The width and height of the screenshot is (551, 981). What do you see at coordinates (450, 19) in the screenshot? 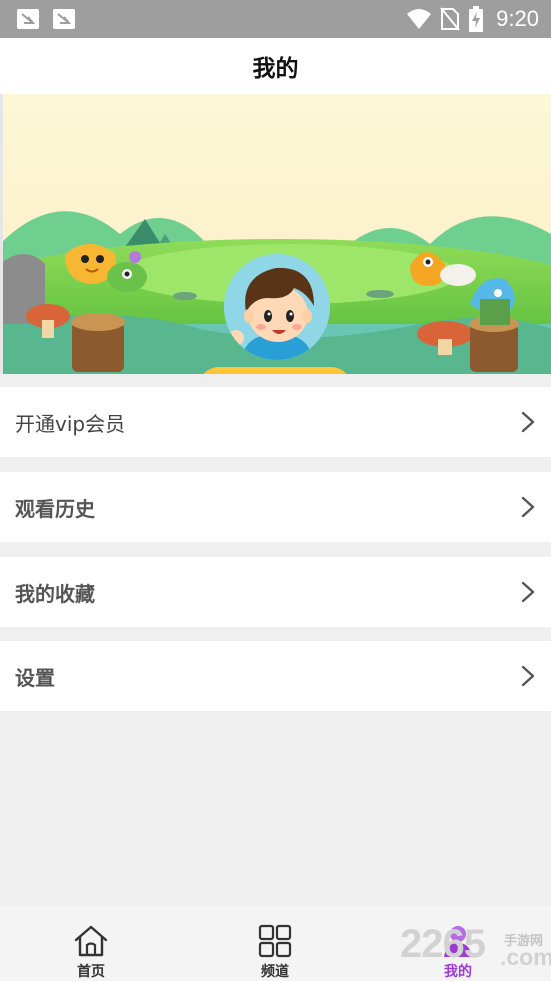
I see `no-sim-icon` at bounding box center [450, 19].